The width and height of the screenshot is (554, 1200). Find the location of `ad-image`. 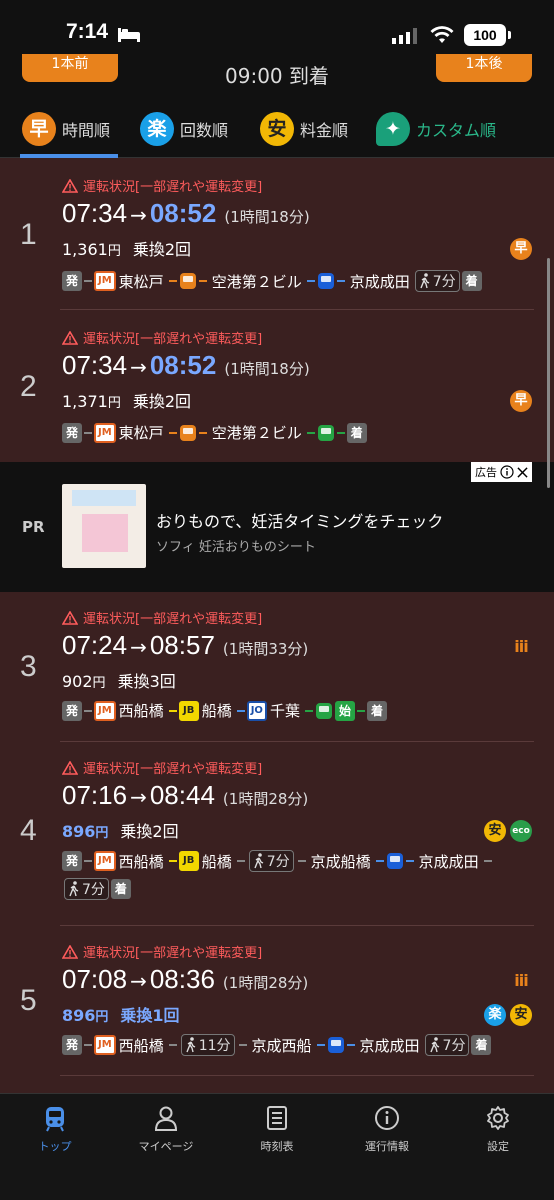

ad-image is located at coordinates (104, 526).